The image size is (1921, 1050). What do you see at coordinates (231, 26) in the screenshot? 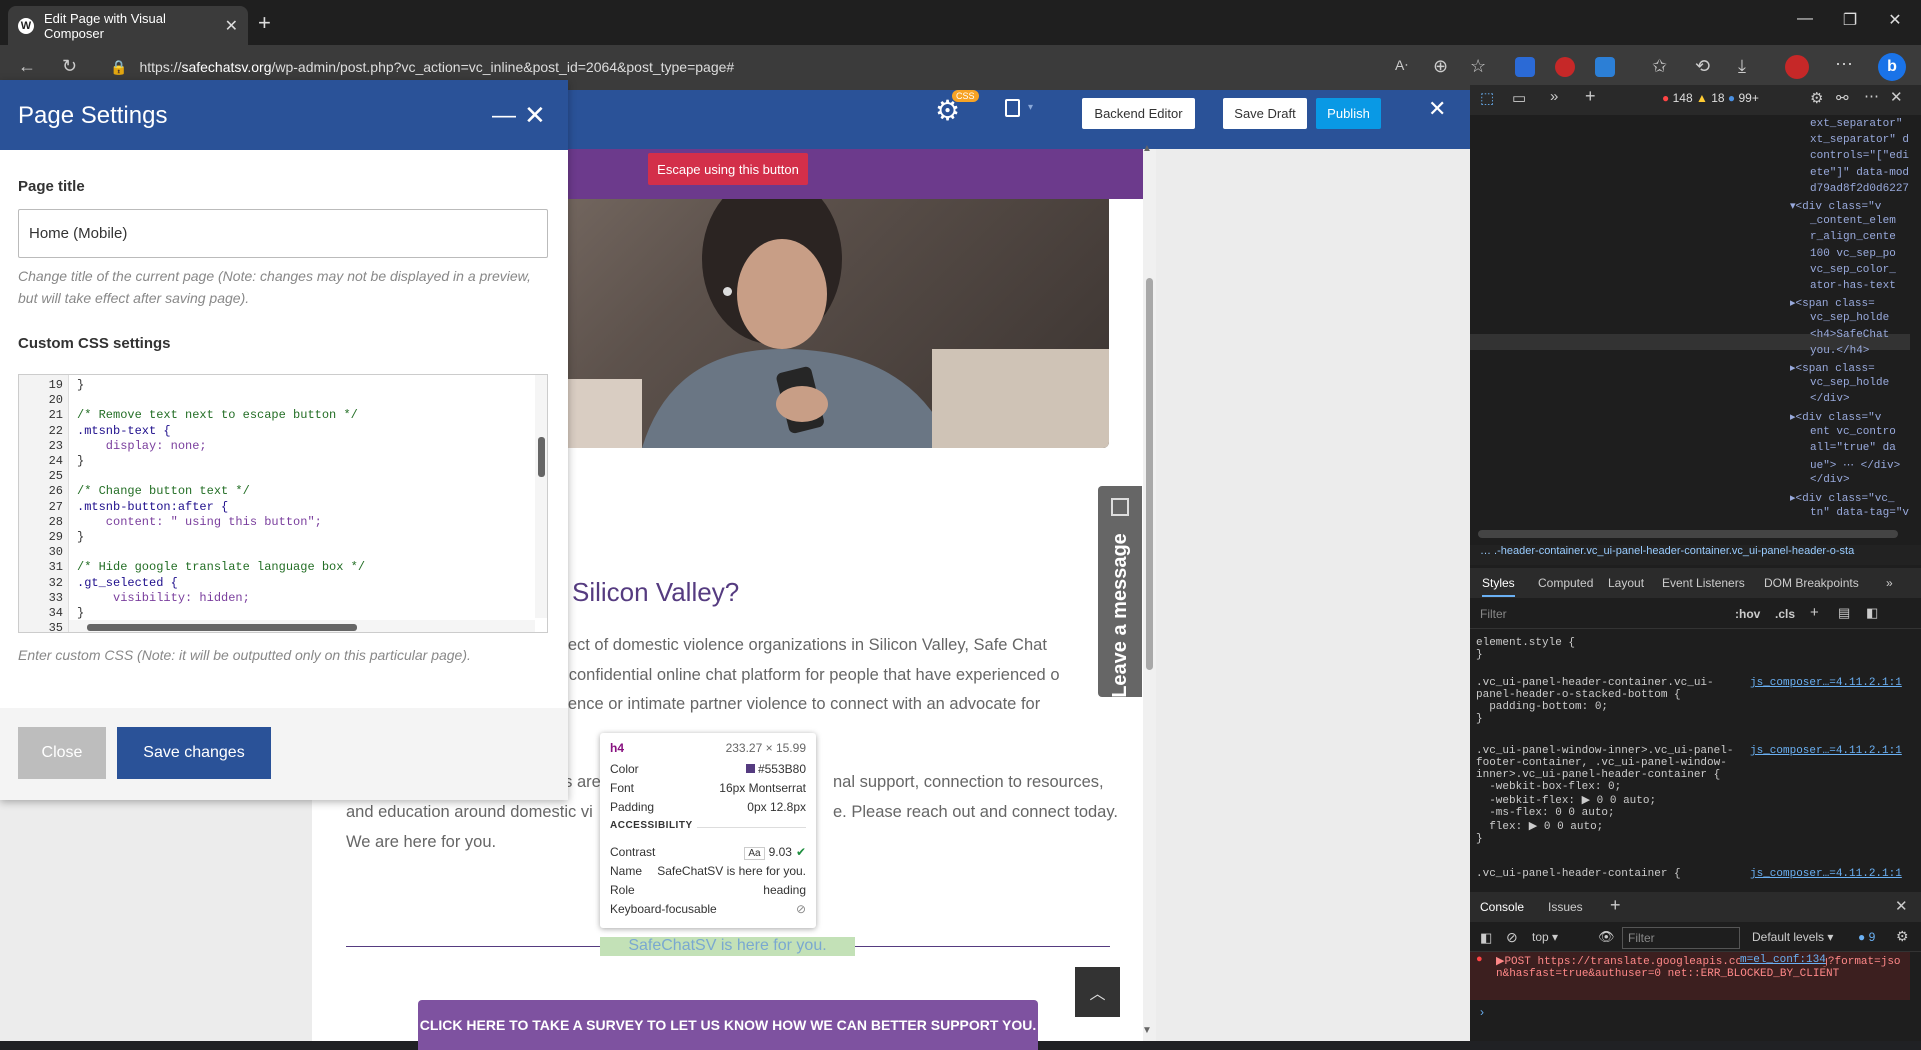
I see `close-tab-icon: ✕` at bounding box center [231, 26].